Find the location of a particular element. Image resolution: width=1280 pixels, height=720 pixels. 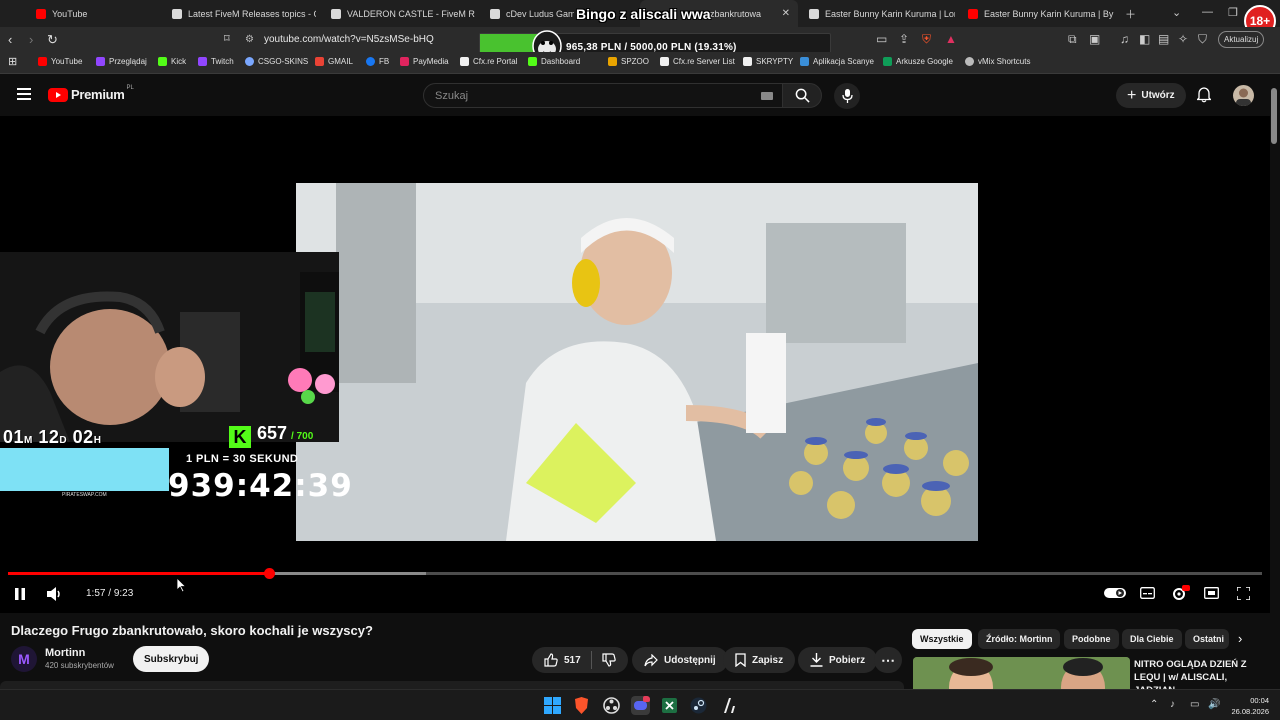

subtitles-icon is located at coordinates (1147, 593).